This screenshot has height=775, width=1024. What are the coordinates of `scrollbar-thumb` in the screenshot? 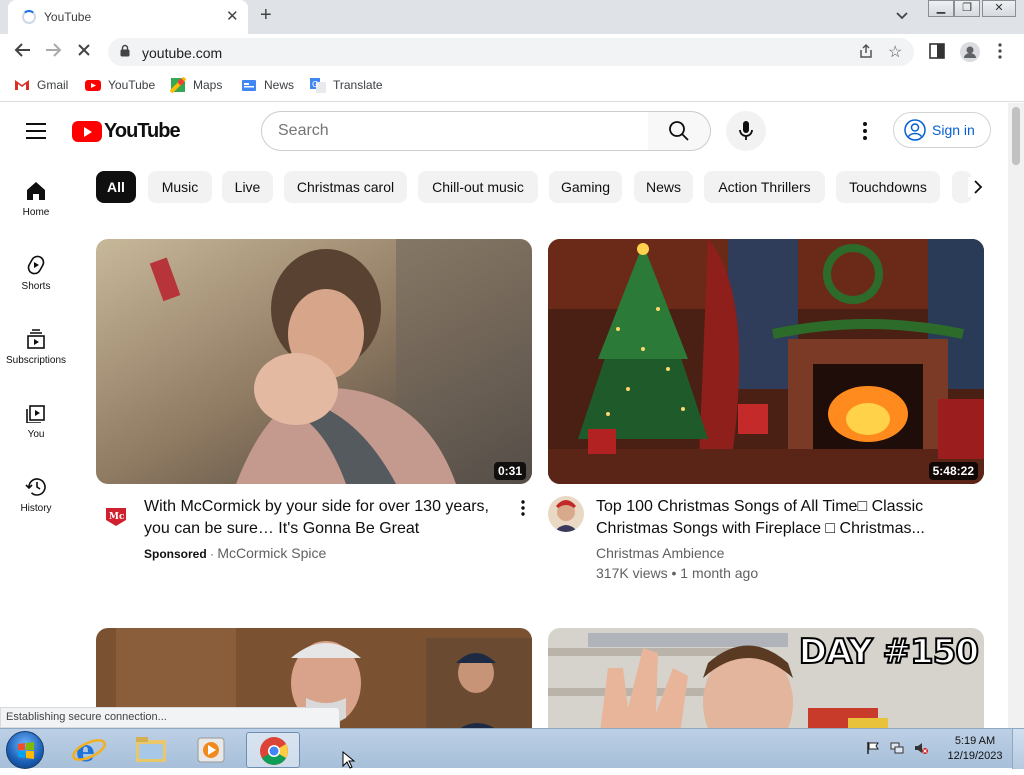 It's located at (1016, 136).